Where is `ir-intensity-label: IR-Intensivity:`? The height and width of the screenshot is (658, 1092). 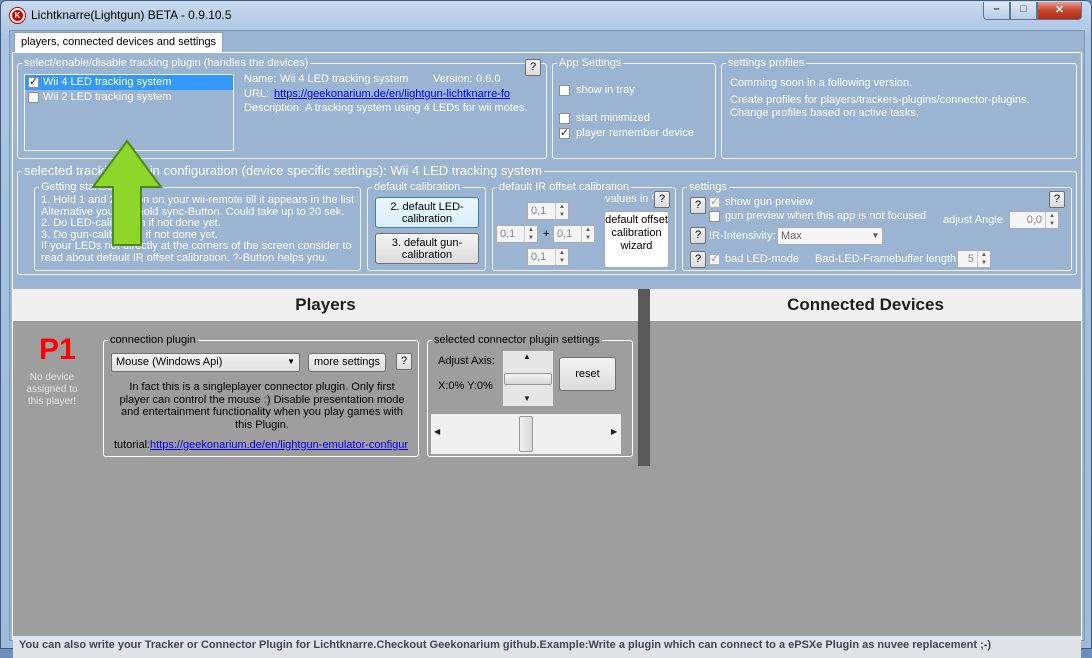 ir-intensity-label: IR-Intensivity: is located at coordinates (742, 236).